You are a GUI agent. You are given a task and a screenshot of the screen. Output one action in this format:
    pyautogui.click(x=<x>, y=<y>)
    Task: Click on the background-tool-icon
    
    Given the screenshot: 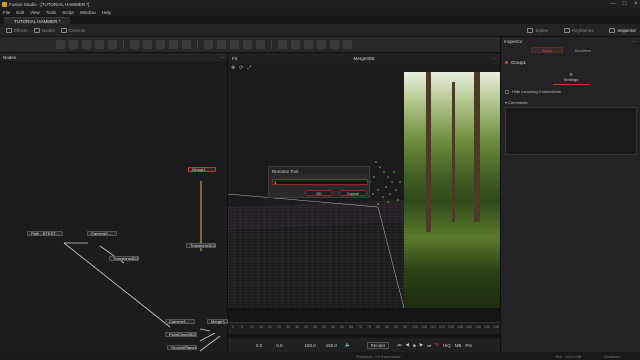 What is the action you would take?
    pyautogui.click(x=60, y=44)
    